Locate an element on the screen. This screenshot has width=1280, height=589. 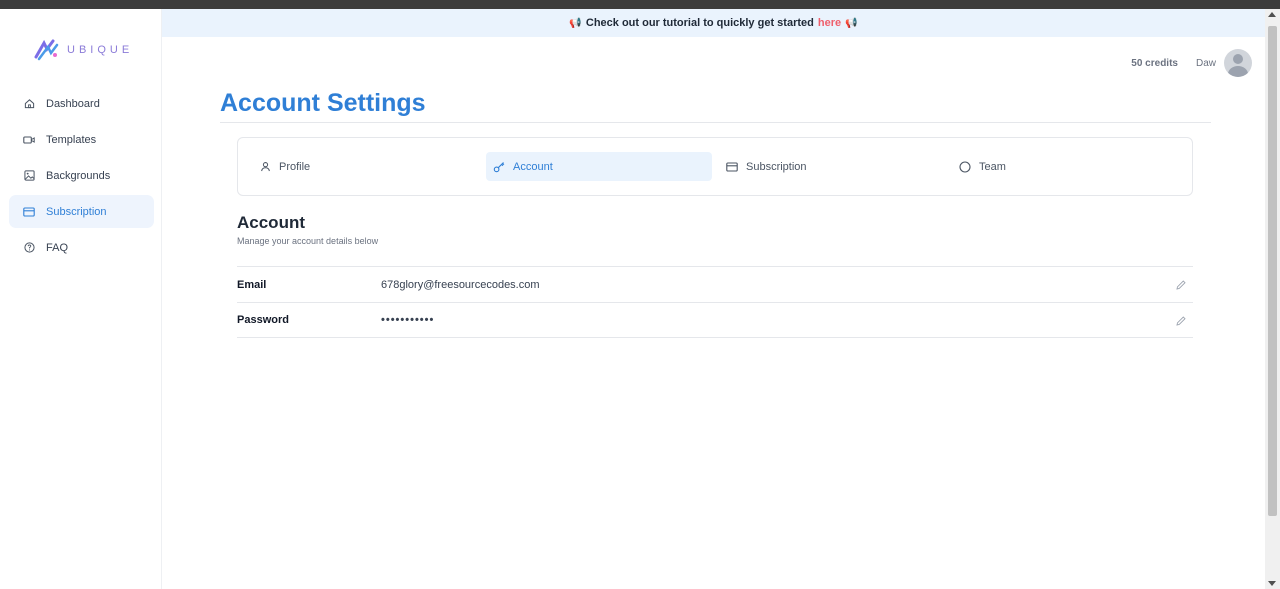
sidebar-item-backgrounds: Backgrounds is located at coordinates (81, 175).